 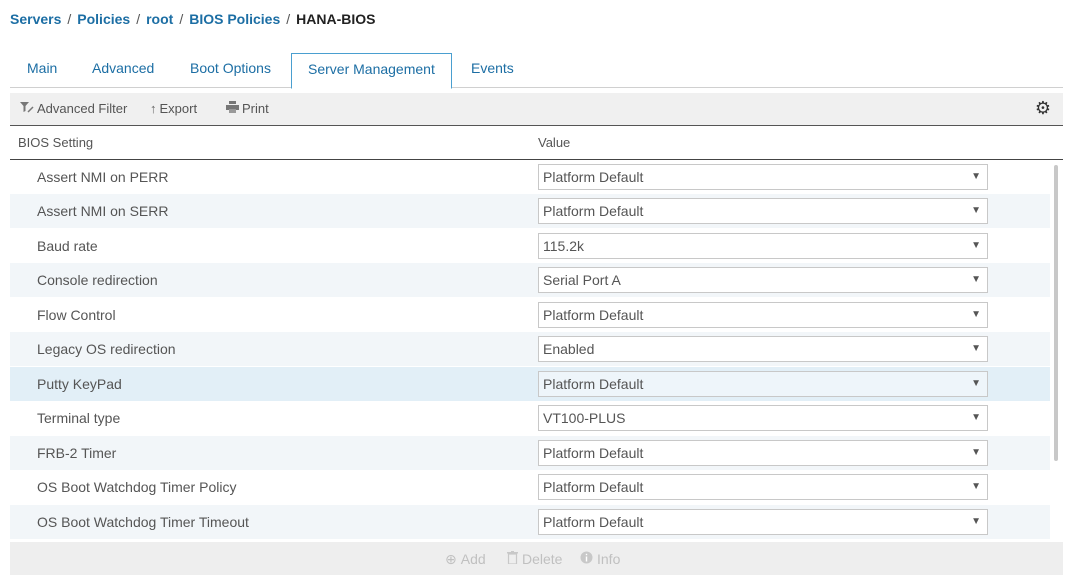 I want to click on delete-button: Delete, so click(x=534, y=559).